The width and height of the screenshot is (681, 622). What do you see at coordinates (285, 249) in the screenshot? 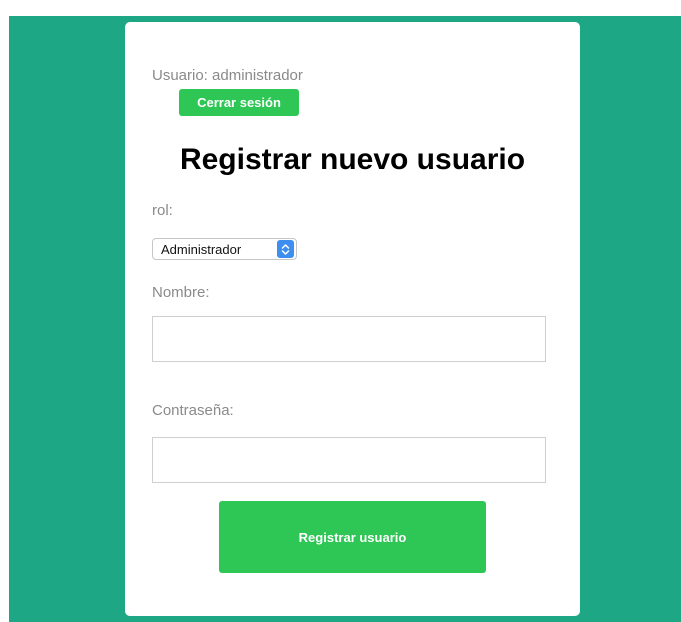
I see `up-down-chevron-icon` at bounding box center [285, 249].